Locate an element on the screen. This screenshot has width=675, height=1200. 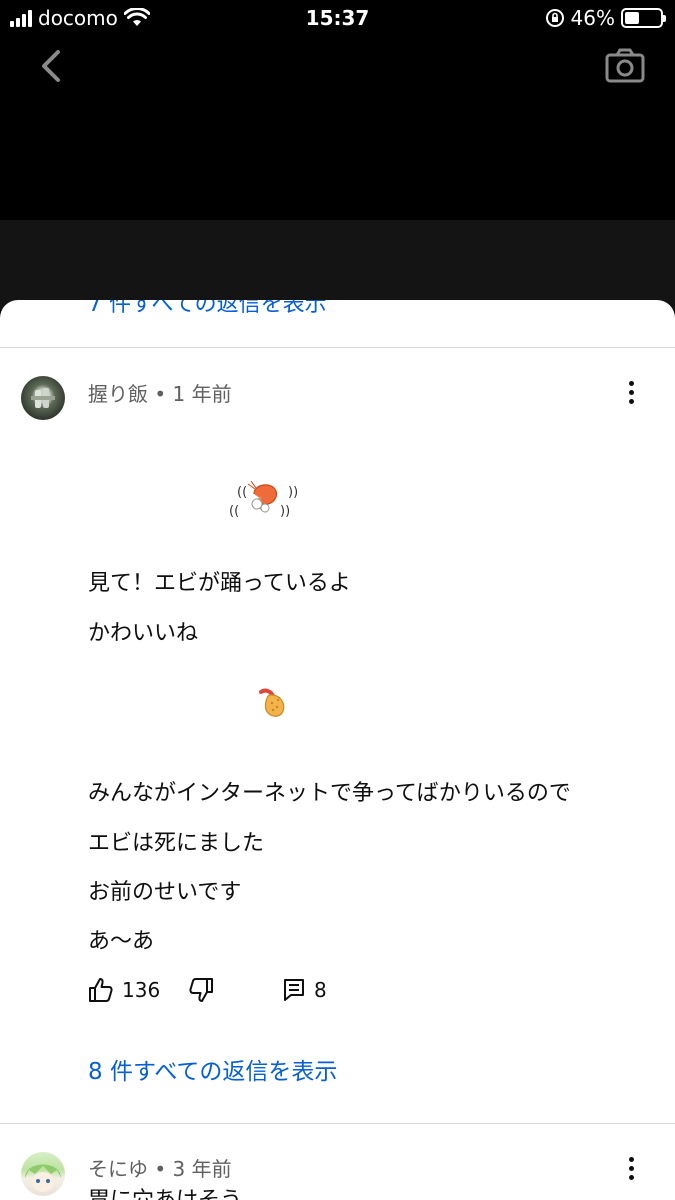
dislike-button is located at coordinates (201, 992).